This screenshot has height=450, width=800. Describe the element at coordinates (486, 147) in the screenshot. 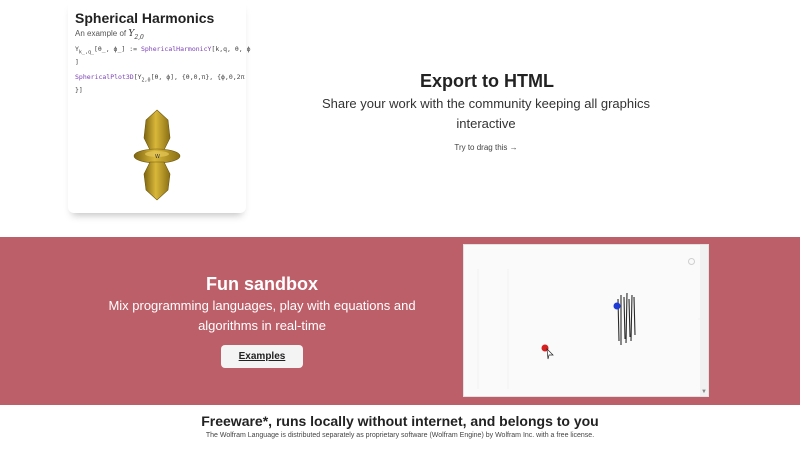

I see `drag-hint: Try to drag this →` at that location.